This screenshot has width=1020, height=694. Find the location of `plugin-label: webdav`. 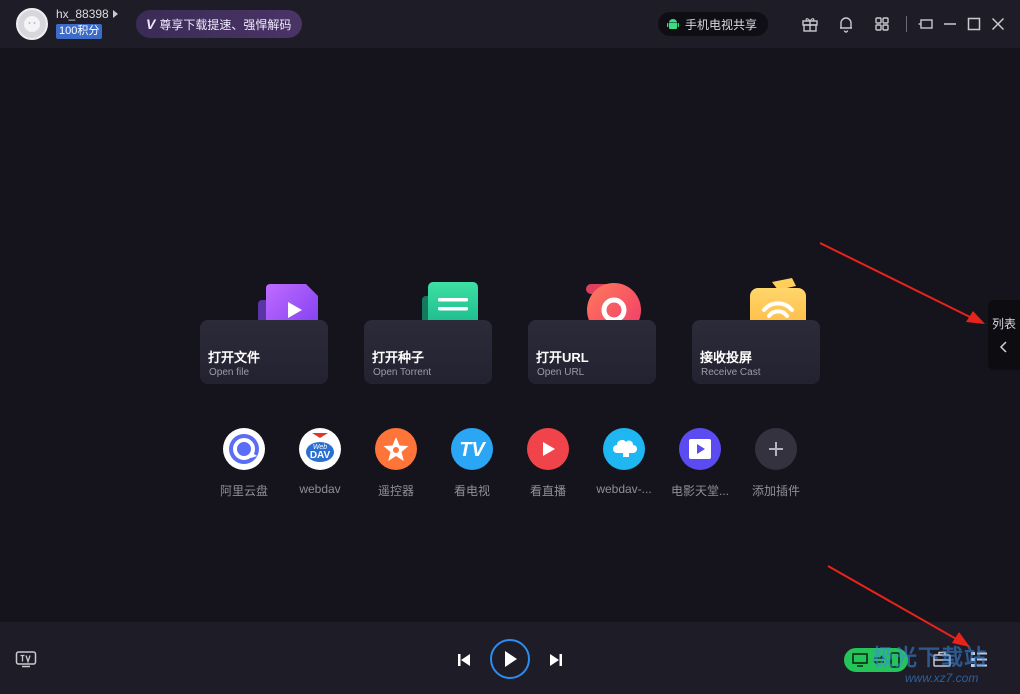

plugin-label: webdav is located at coordinates (320, 489).